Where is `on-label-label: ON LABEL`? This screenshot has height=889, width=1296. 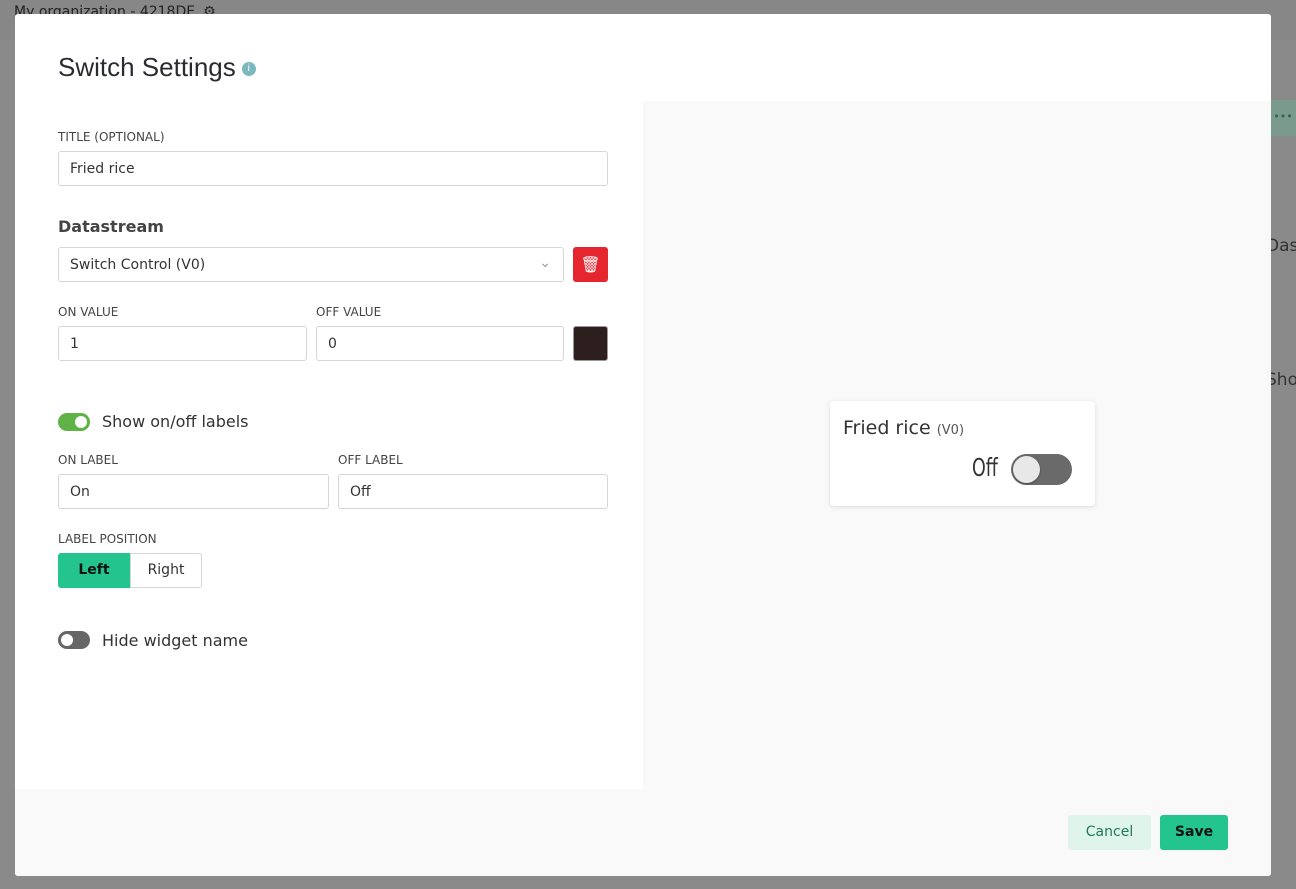
on-label-label: ON LABEL is located at coordinates (88, 460).